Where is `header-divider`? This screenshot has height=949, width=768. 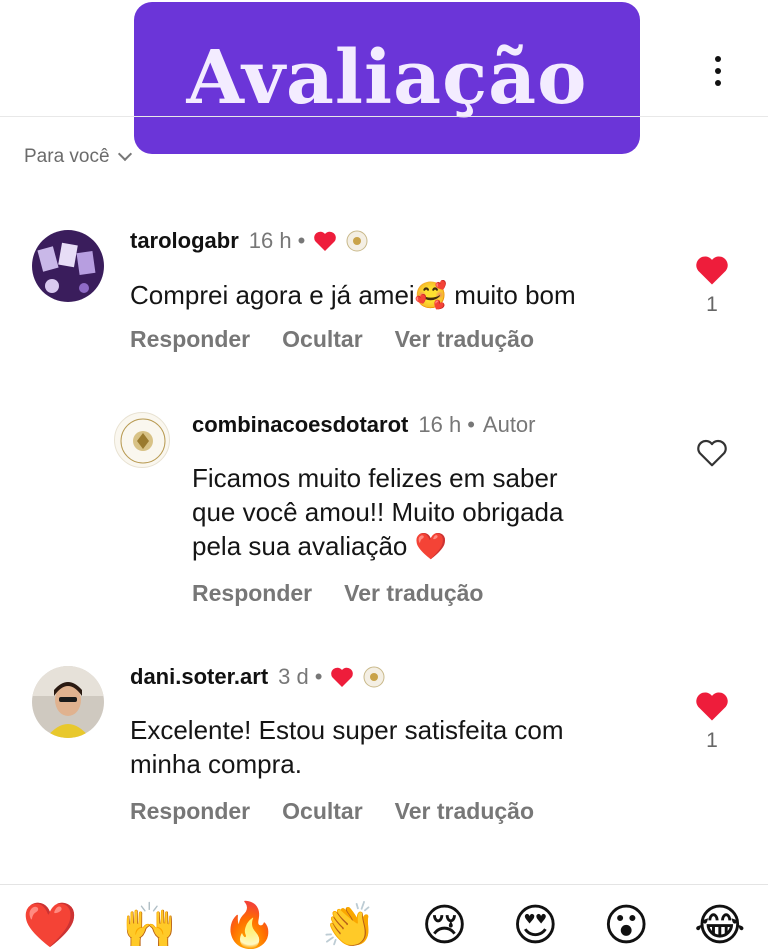
header-divider is located at coordinates (384, 116).